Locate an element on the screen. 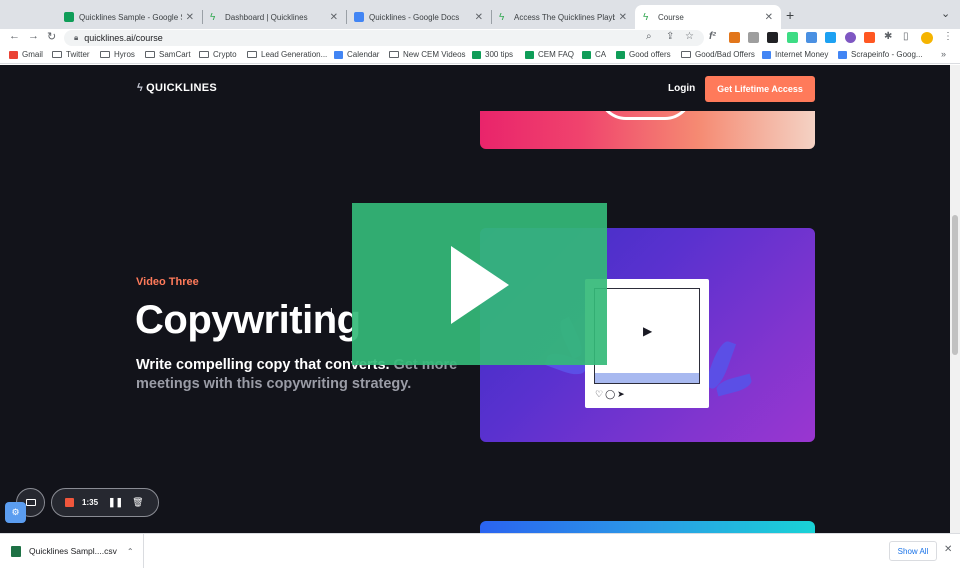  trash-icon: 🗑︎ is located at coordinates (137, 502).